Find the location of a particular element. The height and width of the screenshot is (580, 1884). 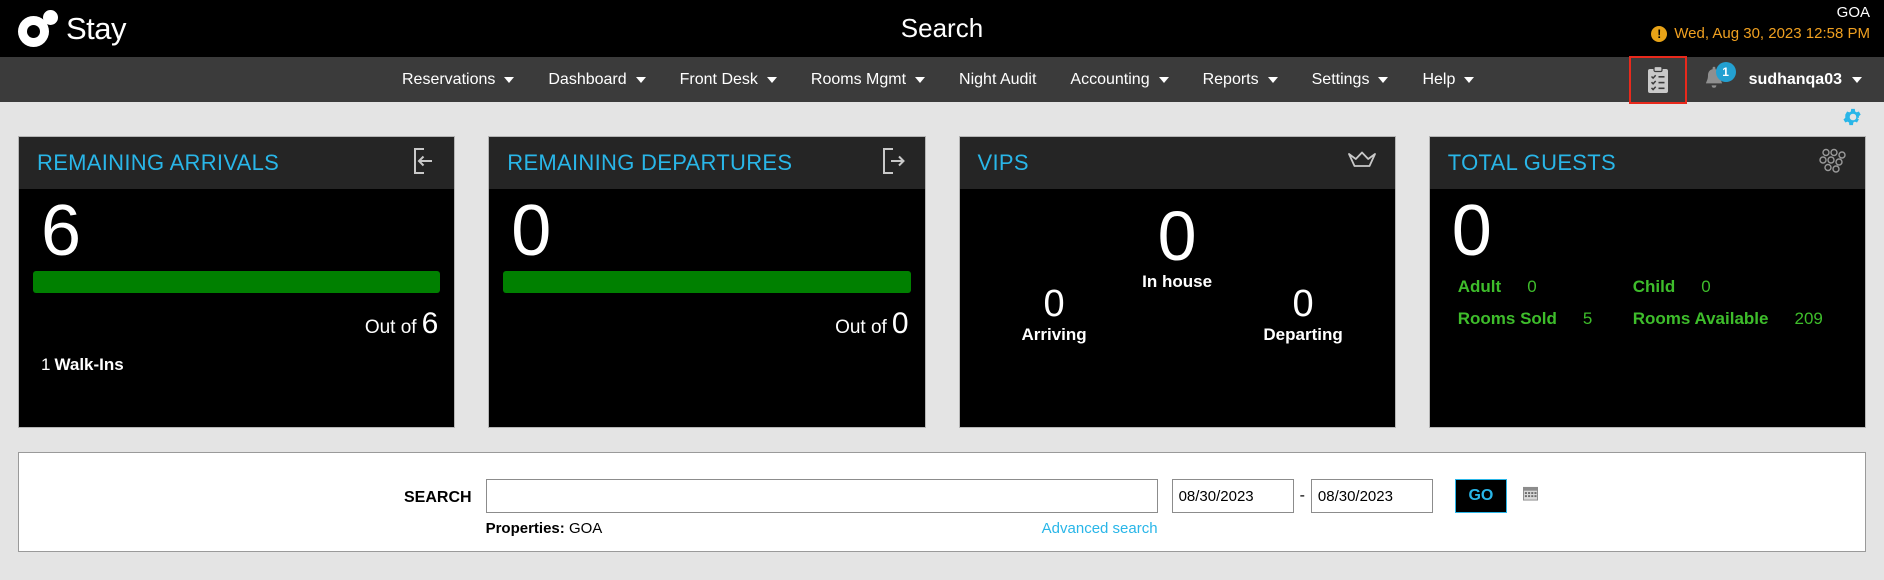

nav-right-actions: 1 sudhanqa03 is located at coordinates (1751, 79).